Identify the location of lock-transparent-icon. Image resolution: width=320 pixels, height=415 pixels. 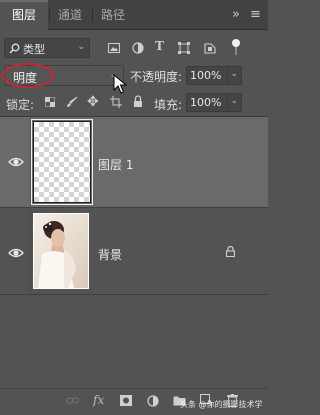
(50, 102).